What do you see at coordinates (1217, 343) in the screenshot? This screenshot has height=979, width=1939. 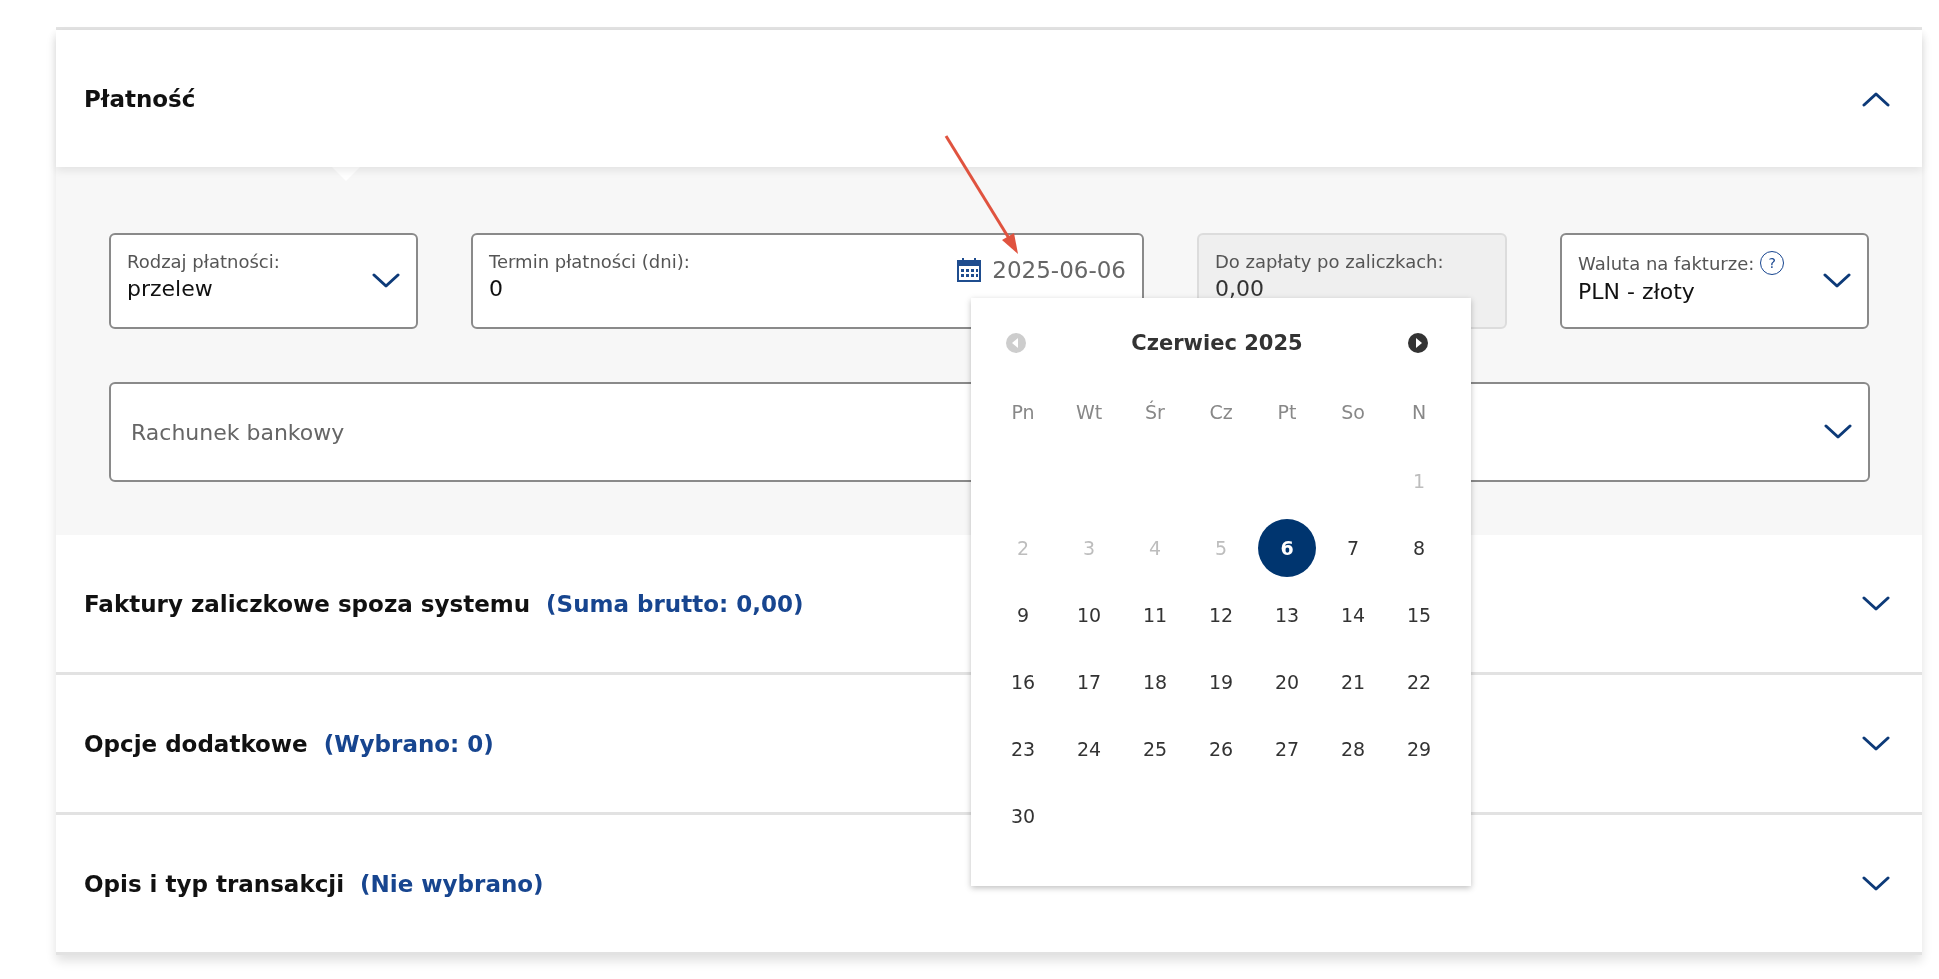 I see `month-title: Czerwiec 2025` at bounding box center [1217, 343].